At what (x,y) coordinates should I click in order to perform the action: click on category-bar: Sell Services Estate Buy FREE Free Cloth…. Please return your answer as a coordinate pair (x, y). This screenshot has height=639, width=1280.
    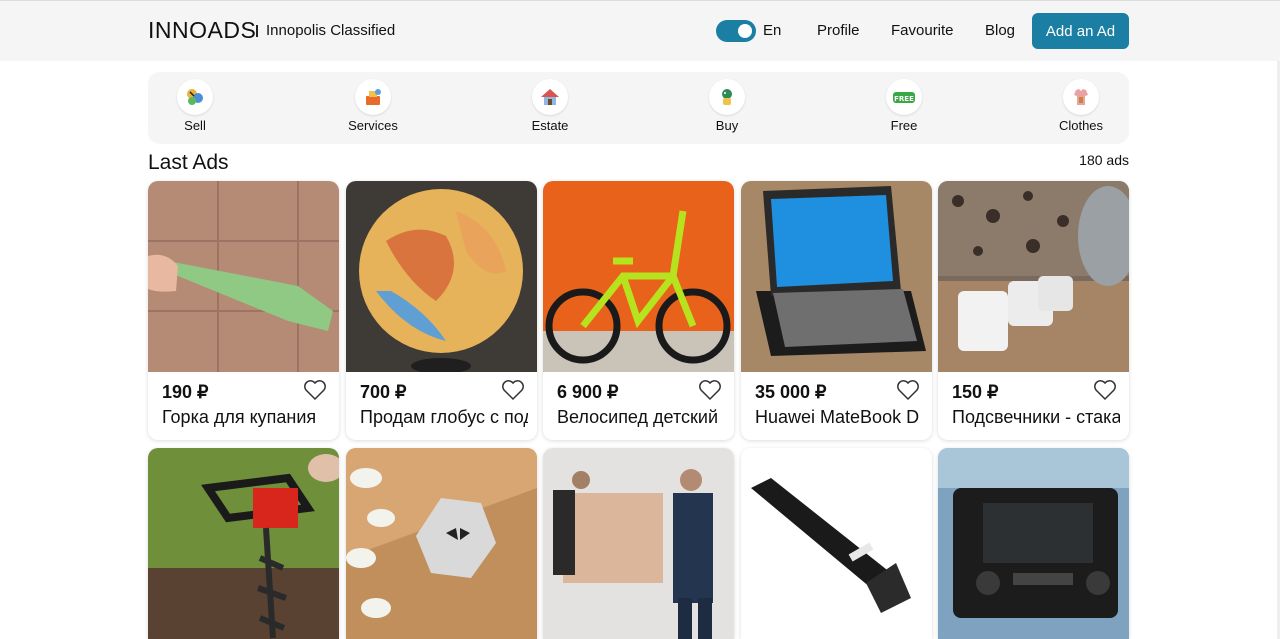
    Looking at the image, I should click on (638, 108).